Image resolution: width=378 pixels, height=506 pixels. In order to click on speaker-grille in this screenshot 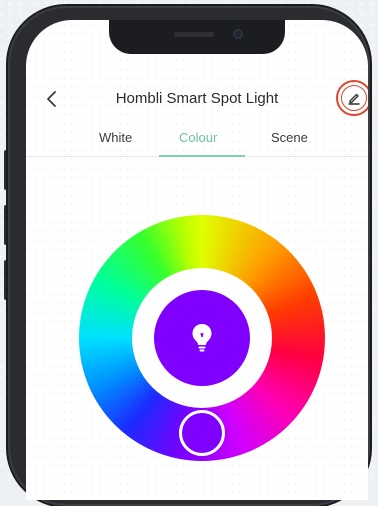, I will do `click(194, 34)`.